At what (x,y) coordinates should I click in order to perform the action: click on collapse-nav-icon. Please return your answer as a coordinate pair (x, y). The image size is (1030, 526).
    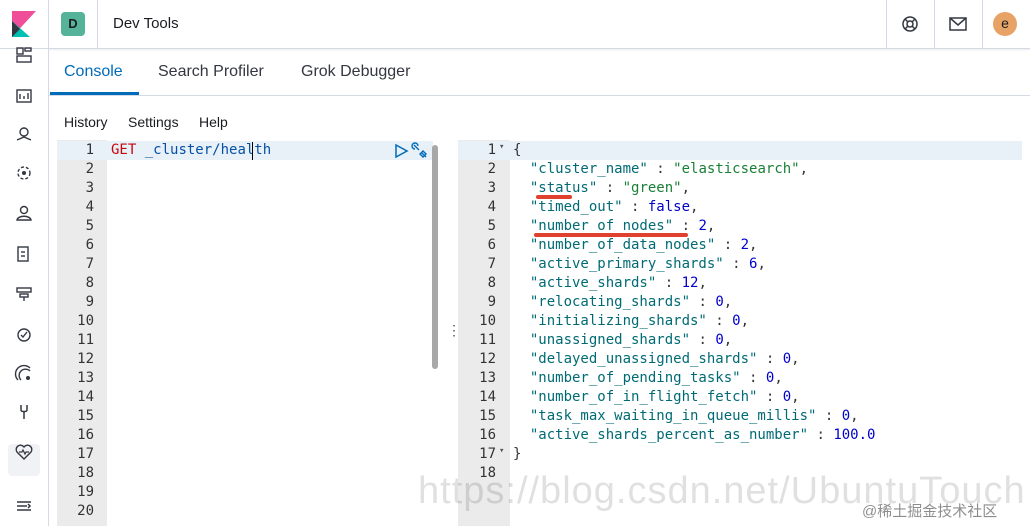
    Looking at the image, I should click on (24, 506).